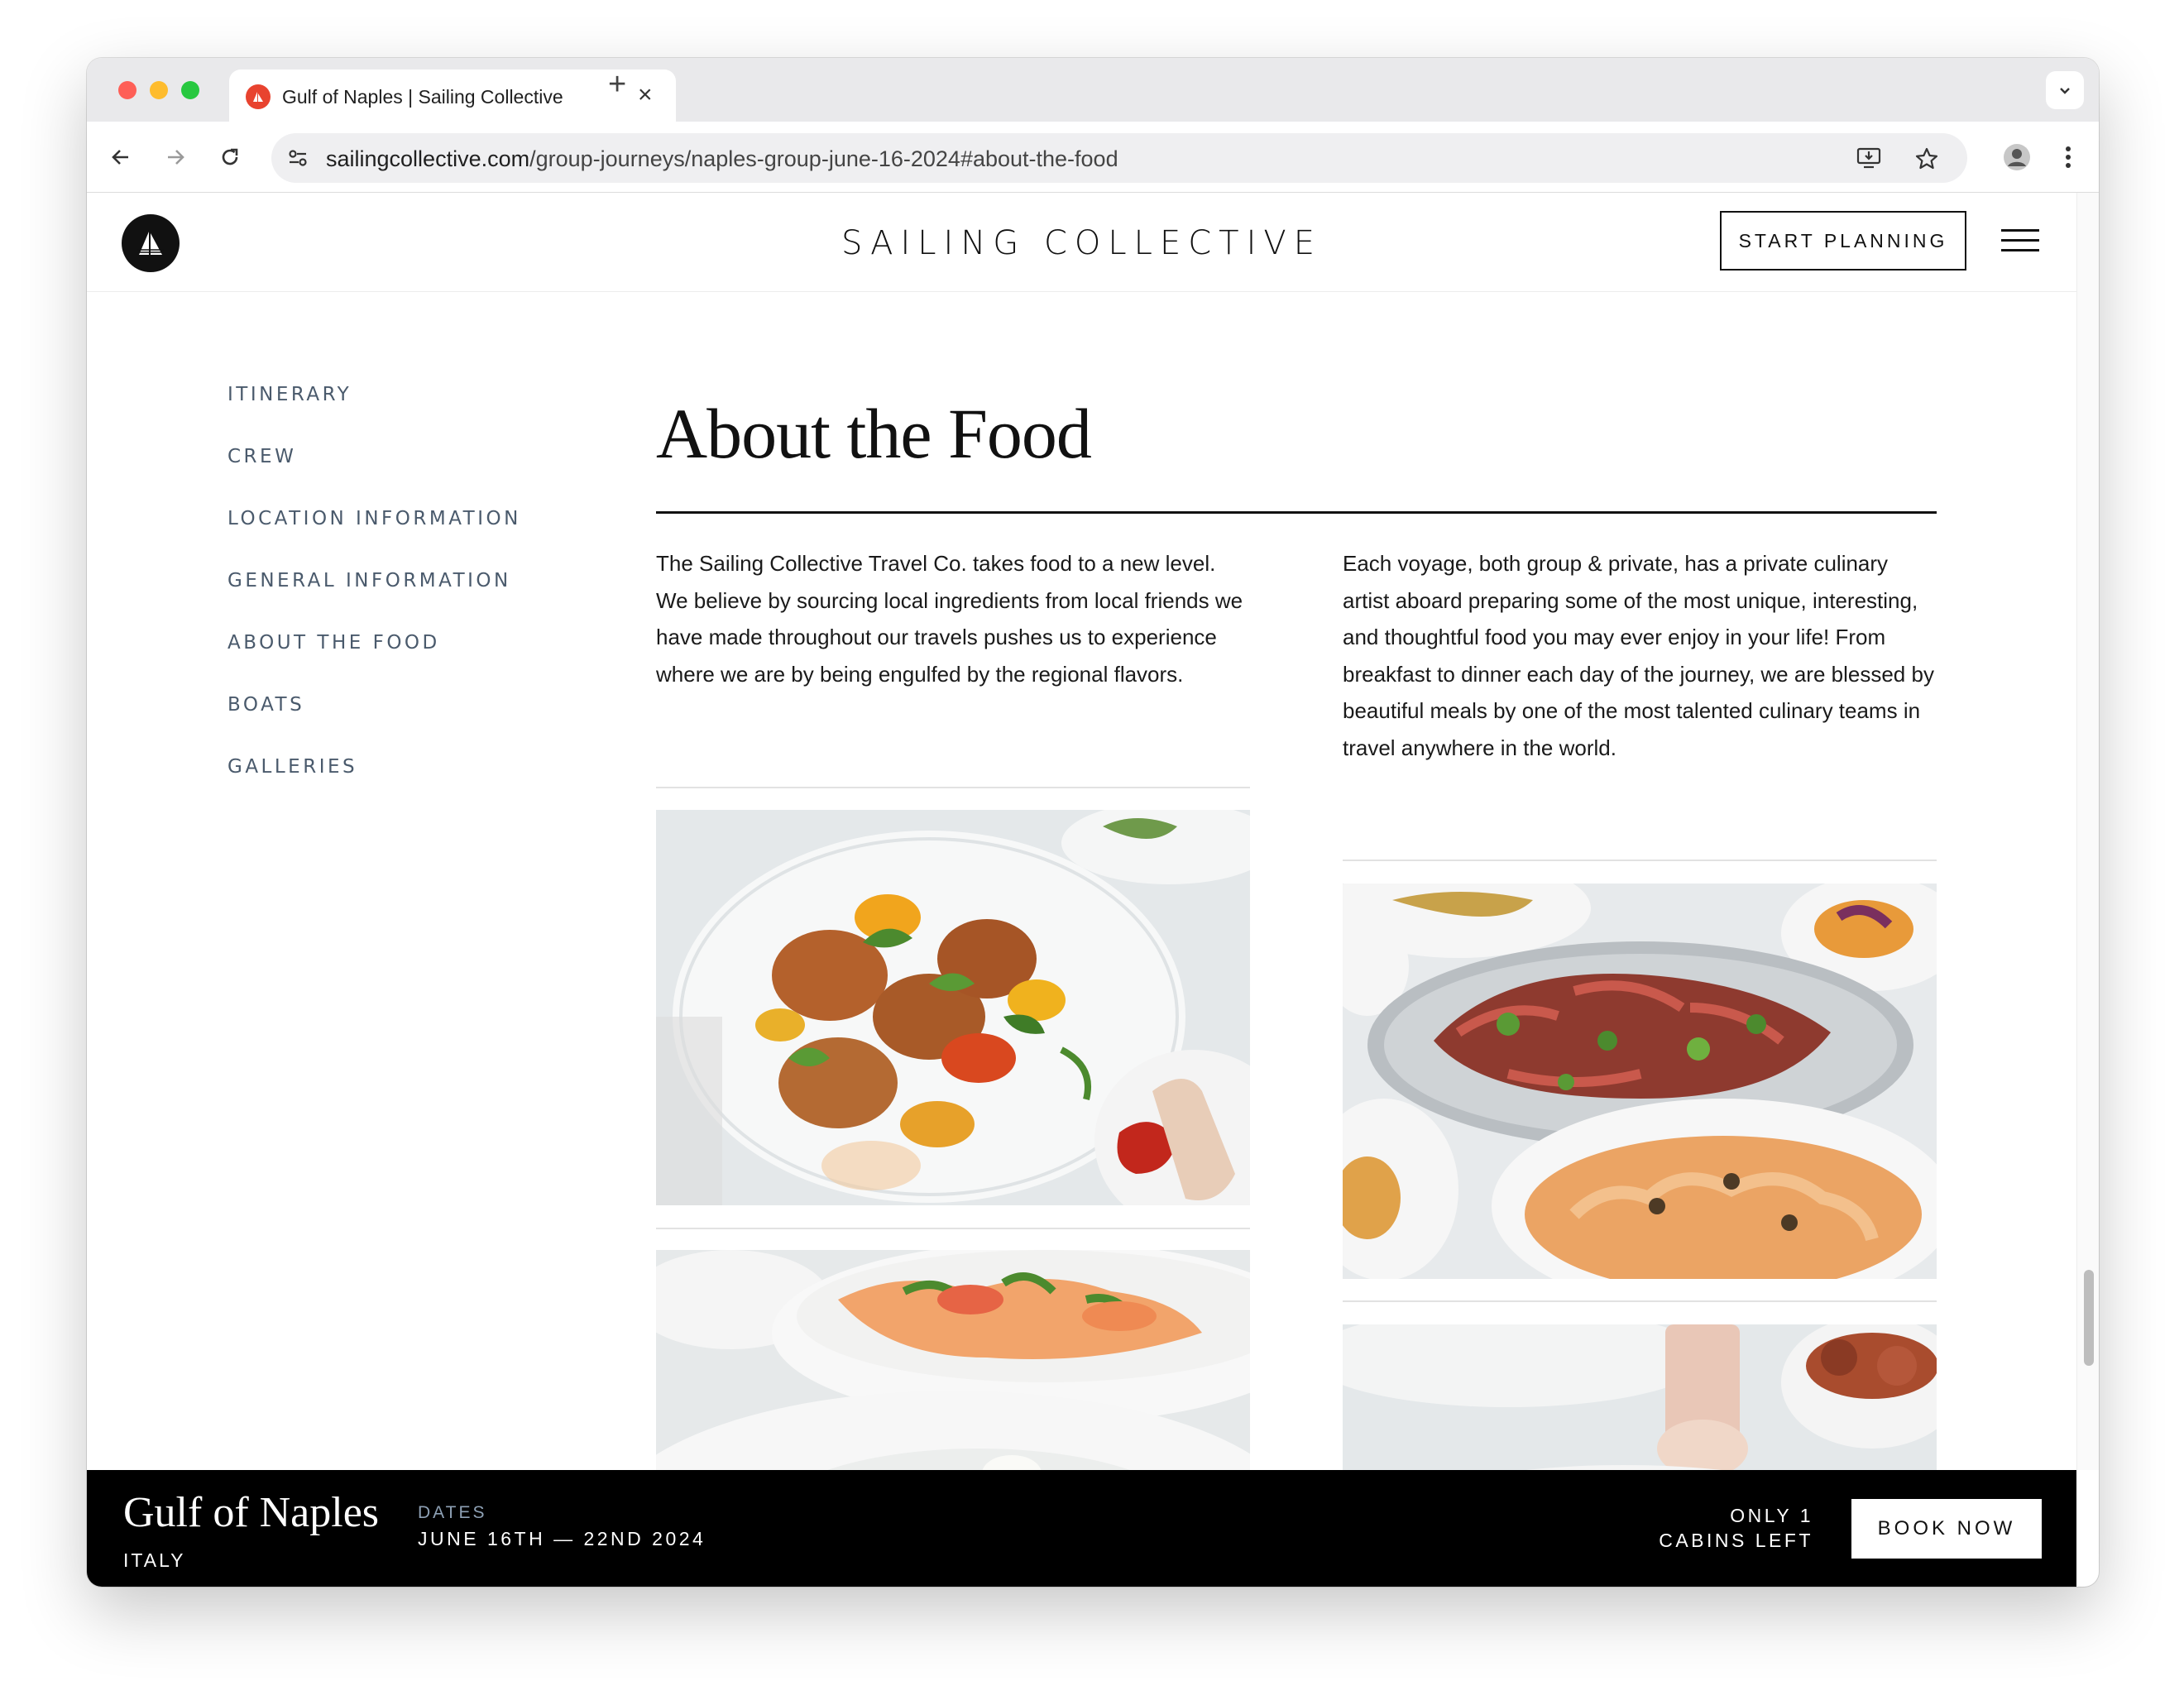  Describe the element at coordinates (374, 663) in the screenshot. I see `nav-item-about-the-food: ABOUT THE FOOD` at that location.